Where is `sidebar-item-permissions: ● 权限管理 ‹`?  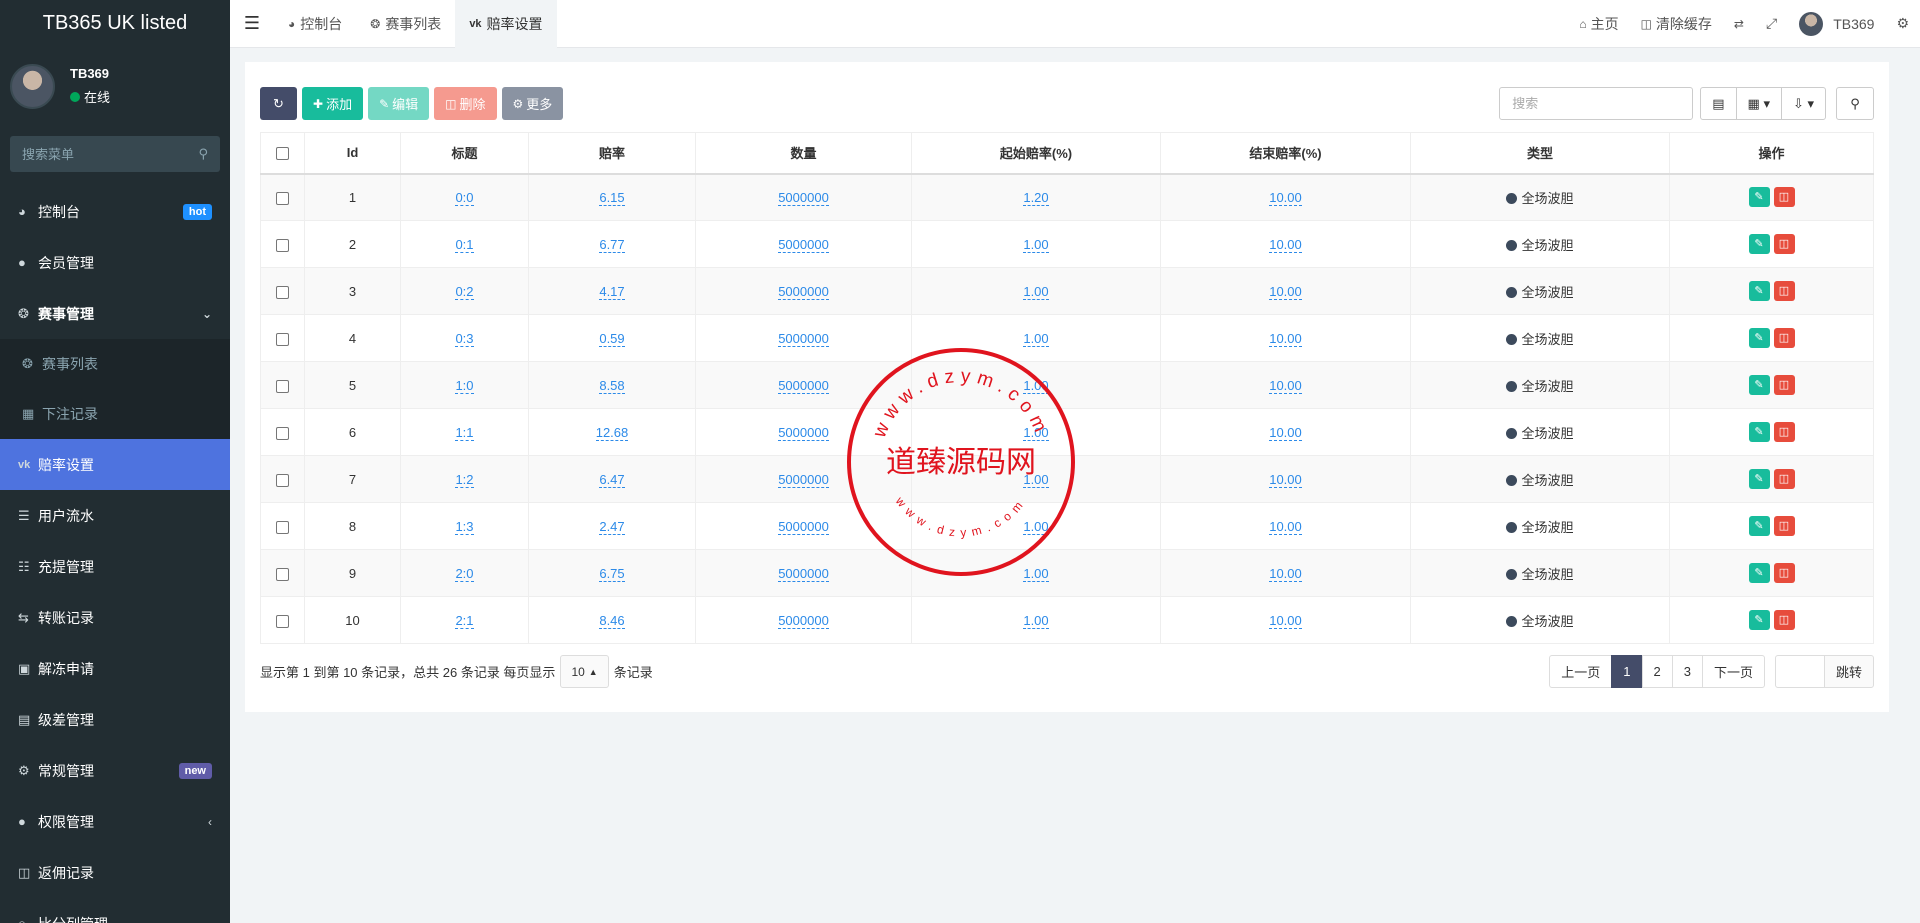
sidebar-item-permissions: ● 权限管理 ‹ is located at coordinates (115, 821).